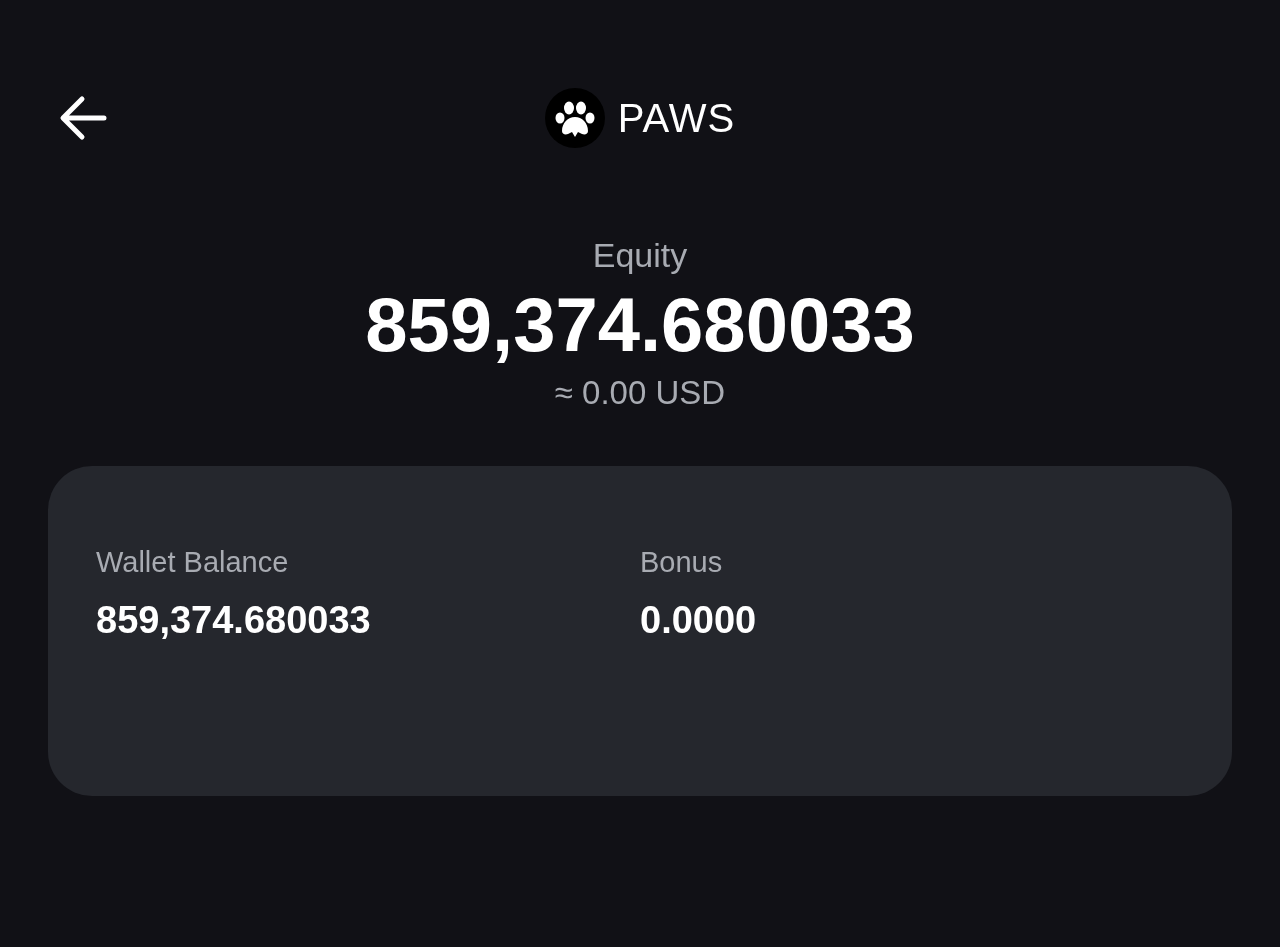 The image size is (1280, 947). What do you see at coordinates (234, 620) in the screenshot?
I see `stat-value: 859,374.680033` at bounding box center [234, 620].